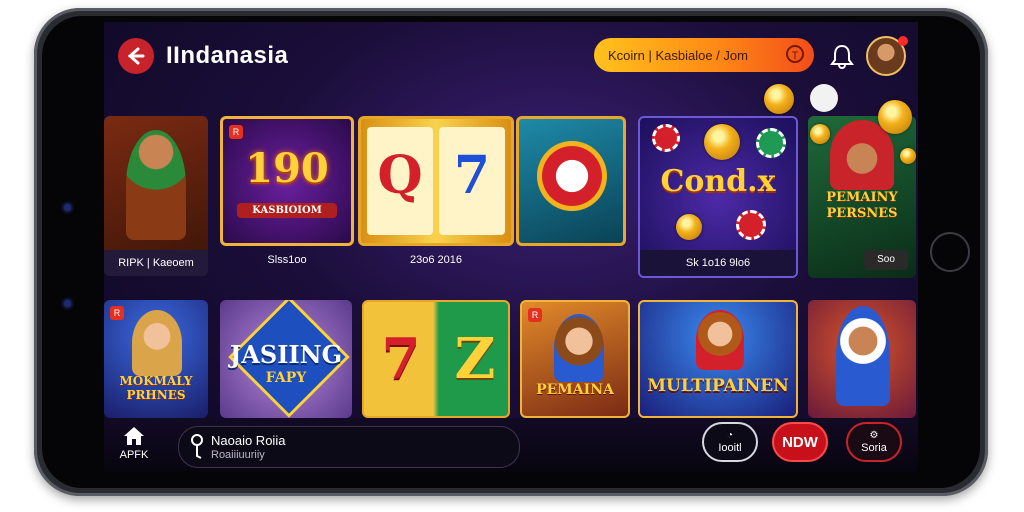  Describe the element at coordinates (730, 435) in the screenshot. I see `lock-icon: ◔` at that location.